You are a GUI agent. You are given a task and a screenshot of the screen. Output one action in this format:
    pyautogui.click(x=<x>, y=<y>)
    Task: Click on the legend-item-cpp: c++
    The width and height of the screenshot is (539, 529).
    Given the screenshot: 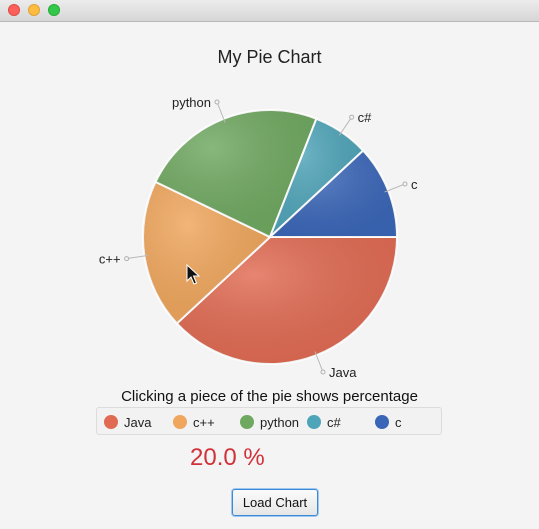 What is the action you would take?
    pyautogui.click(x=194, y=422)
    